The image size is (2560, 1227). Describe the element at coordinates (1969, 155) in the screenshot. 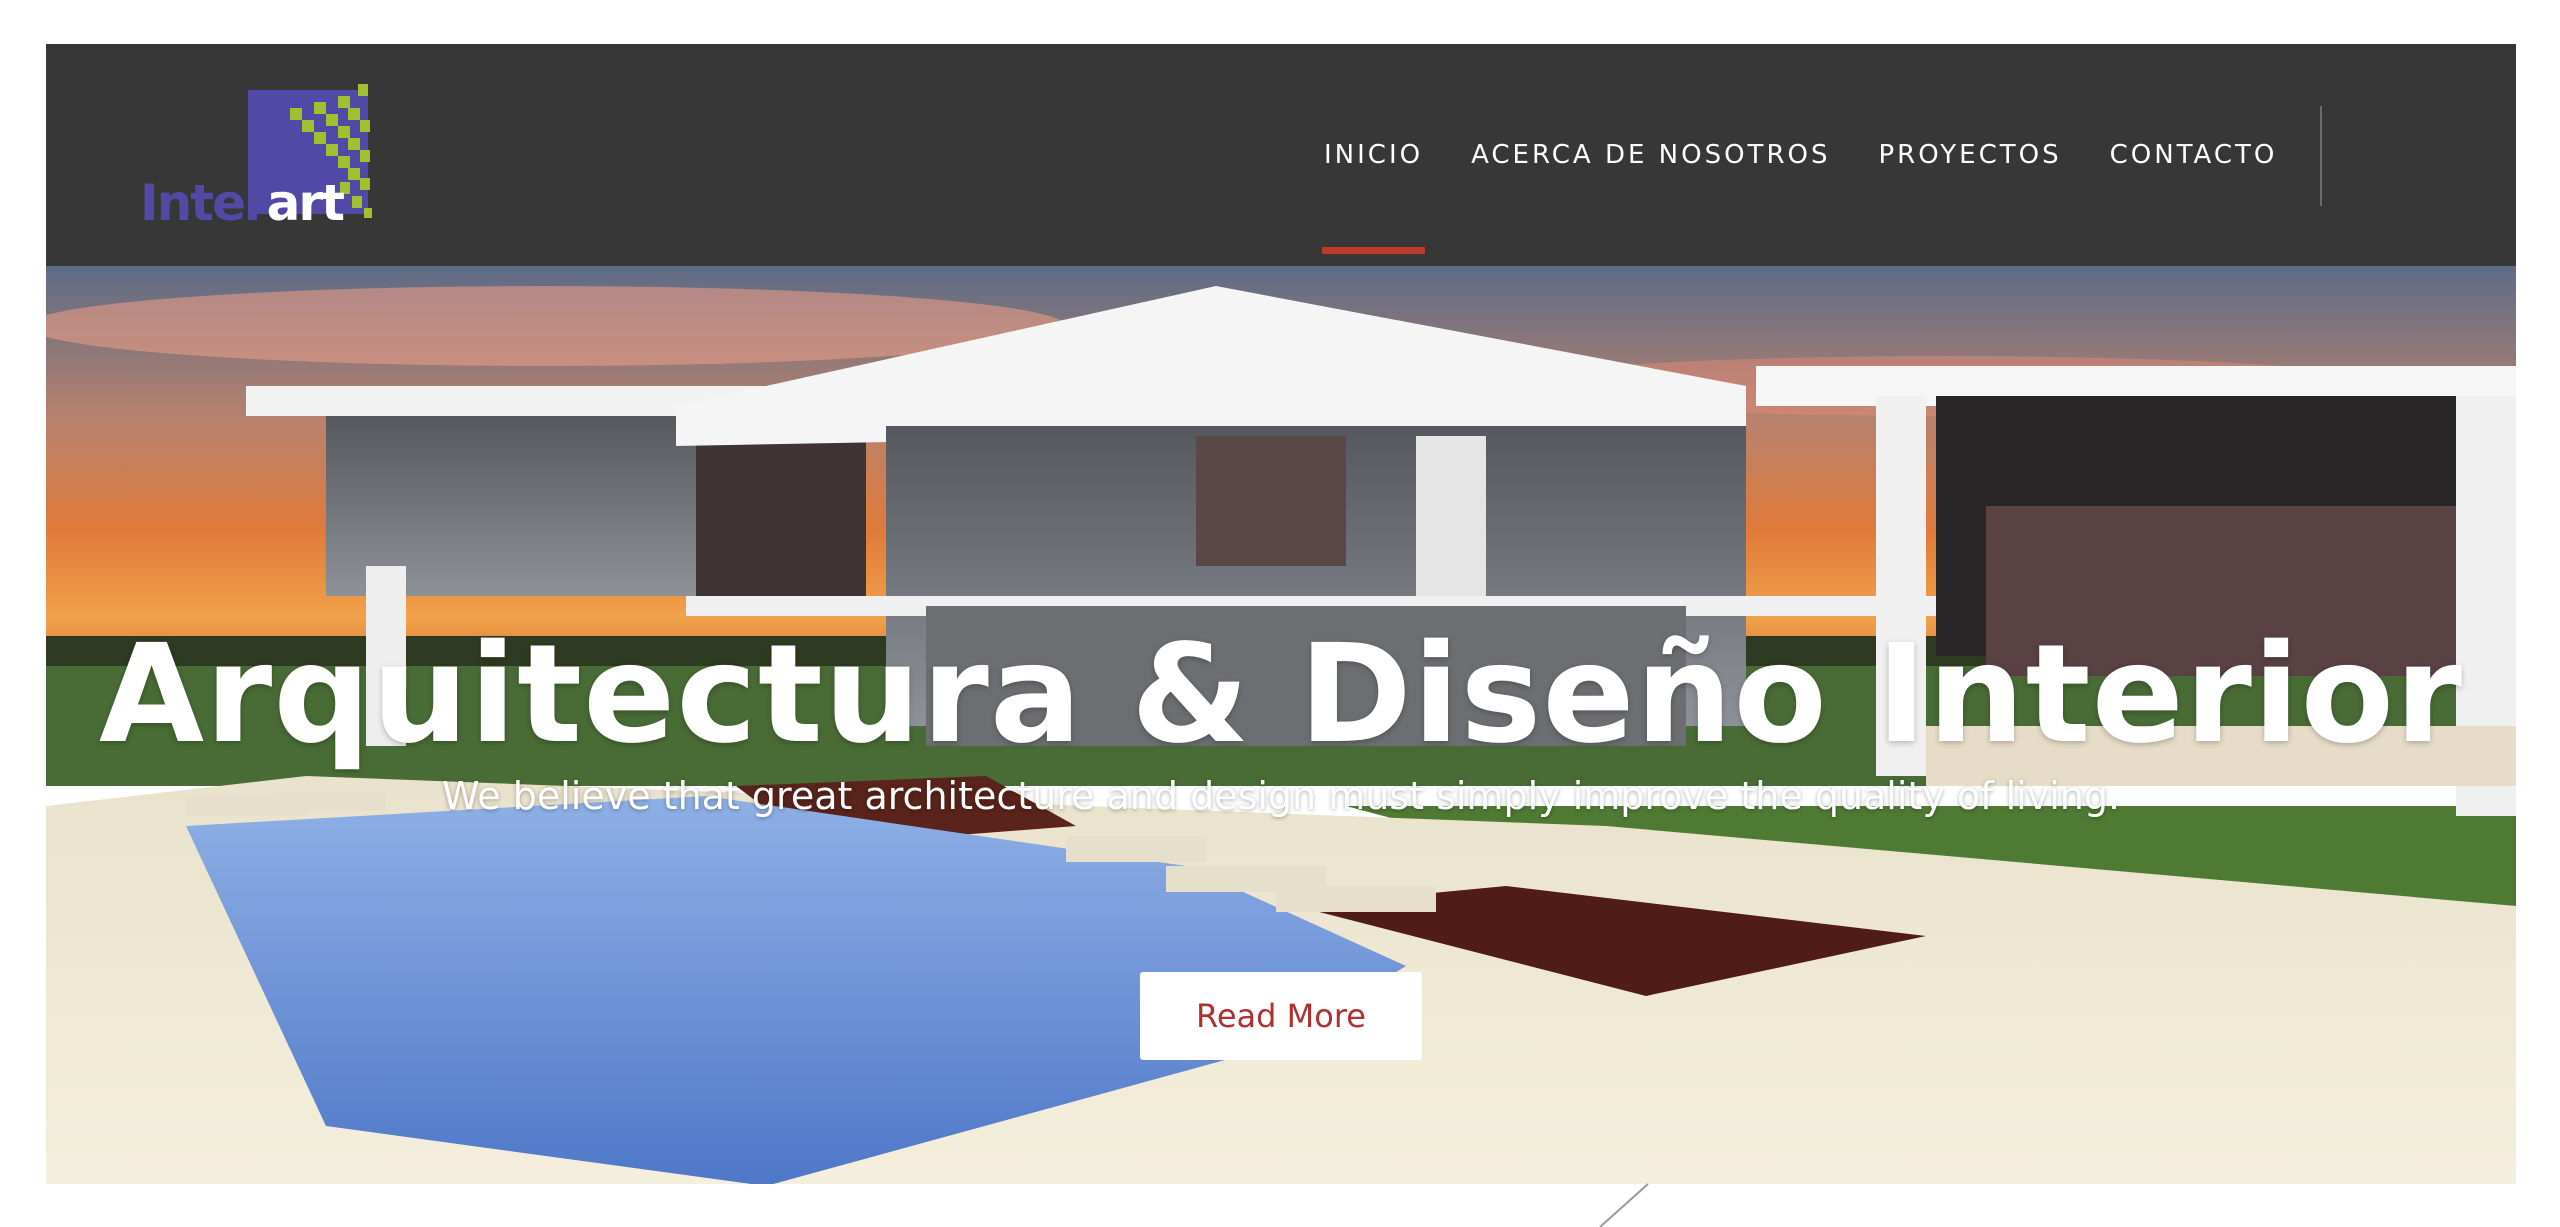

I see `nav-item-proyectos: PROYECTOS` at that location.